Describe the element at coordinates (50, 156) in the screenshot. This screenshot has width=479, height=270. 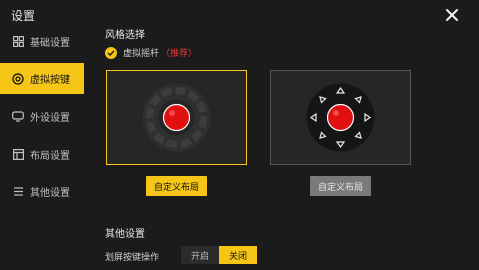
I see `sidebar-item-label: 布局设置` at that location.